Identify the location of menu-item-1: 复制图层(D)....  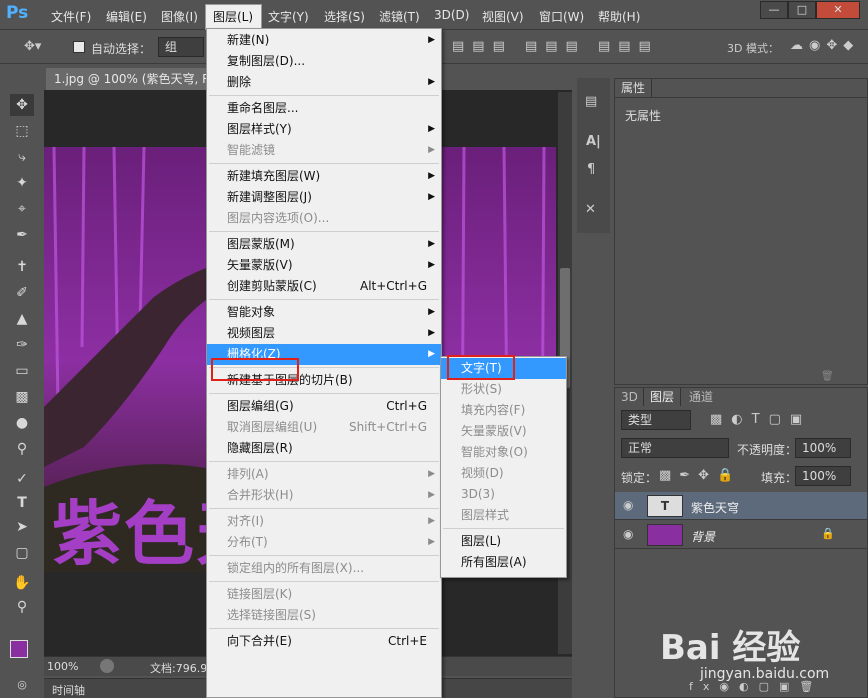
(324, 61).